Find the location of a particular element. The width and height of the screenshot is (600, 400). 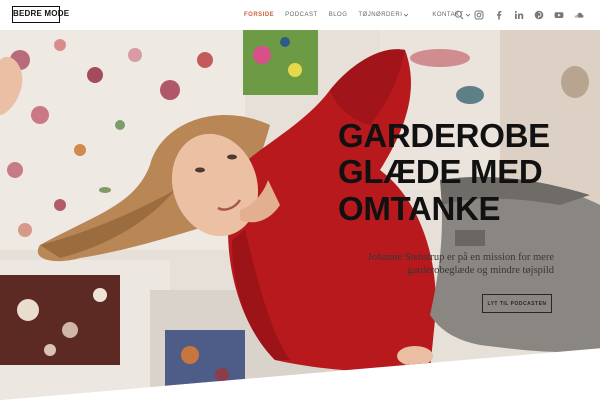

hero-title: GARDEROBE GLÆDE MED OMTANKE is located at coordinates (463, 172).